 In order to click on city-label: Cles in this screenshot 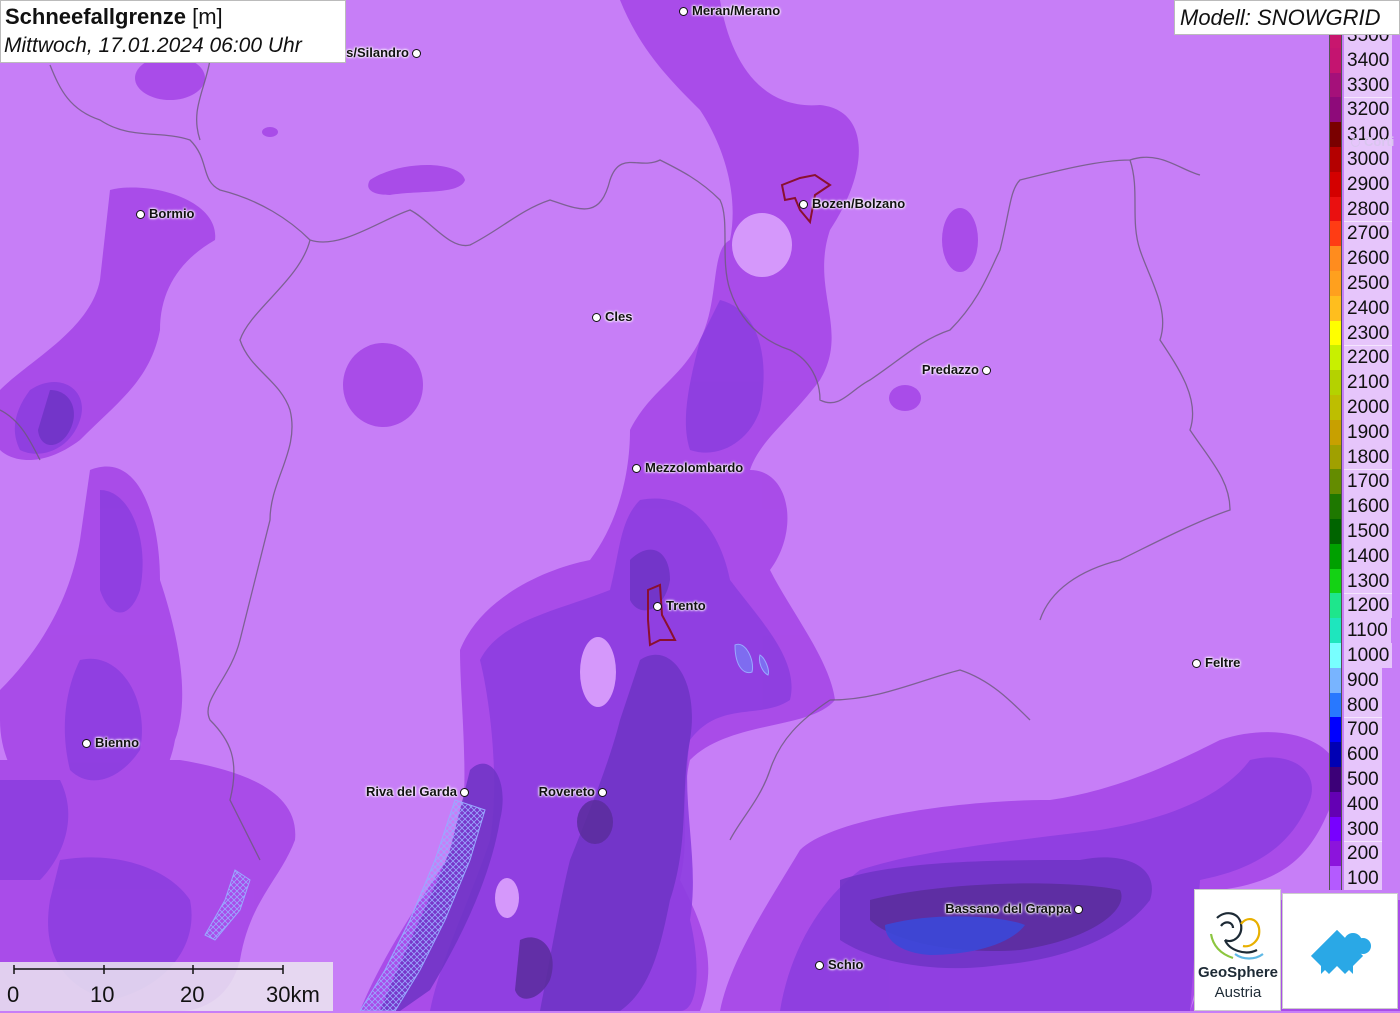, I will do `click(618, 316)`.